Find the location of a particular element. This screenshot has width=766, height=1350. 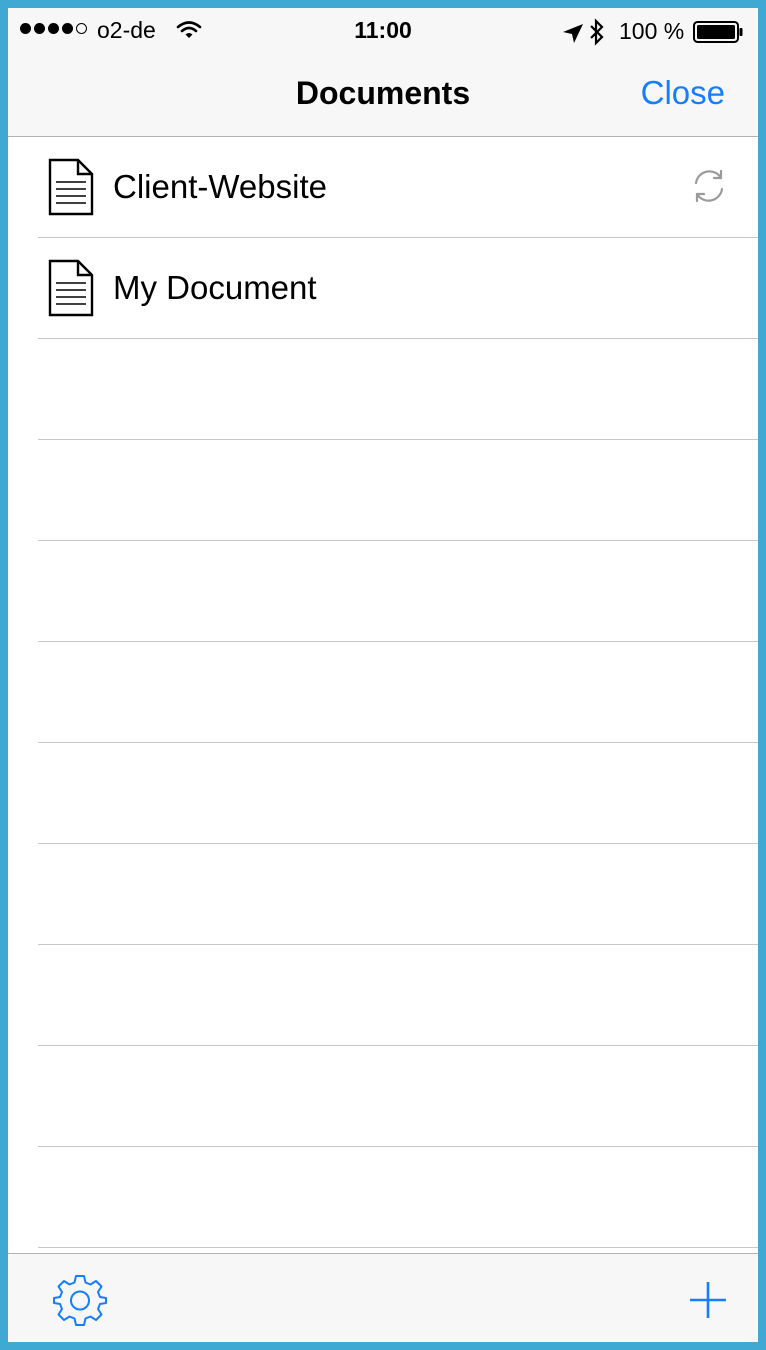

battery-icon is located at coordinates (718, 32).